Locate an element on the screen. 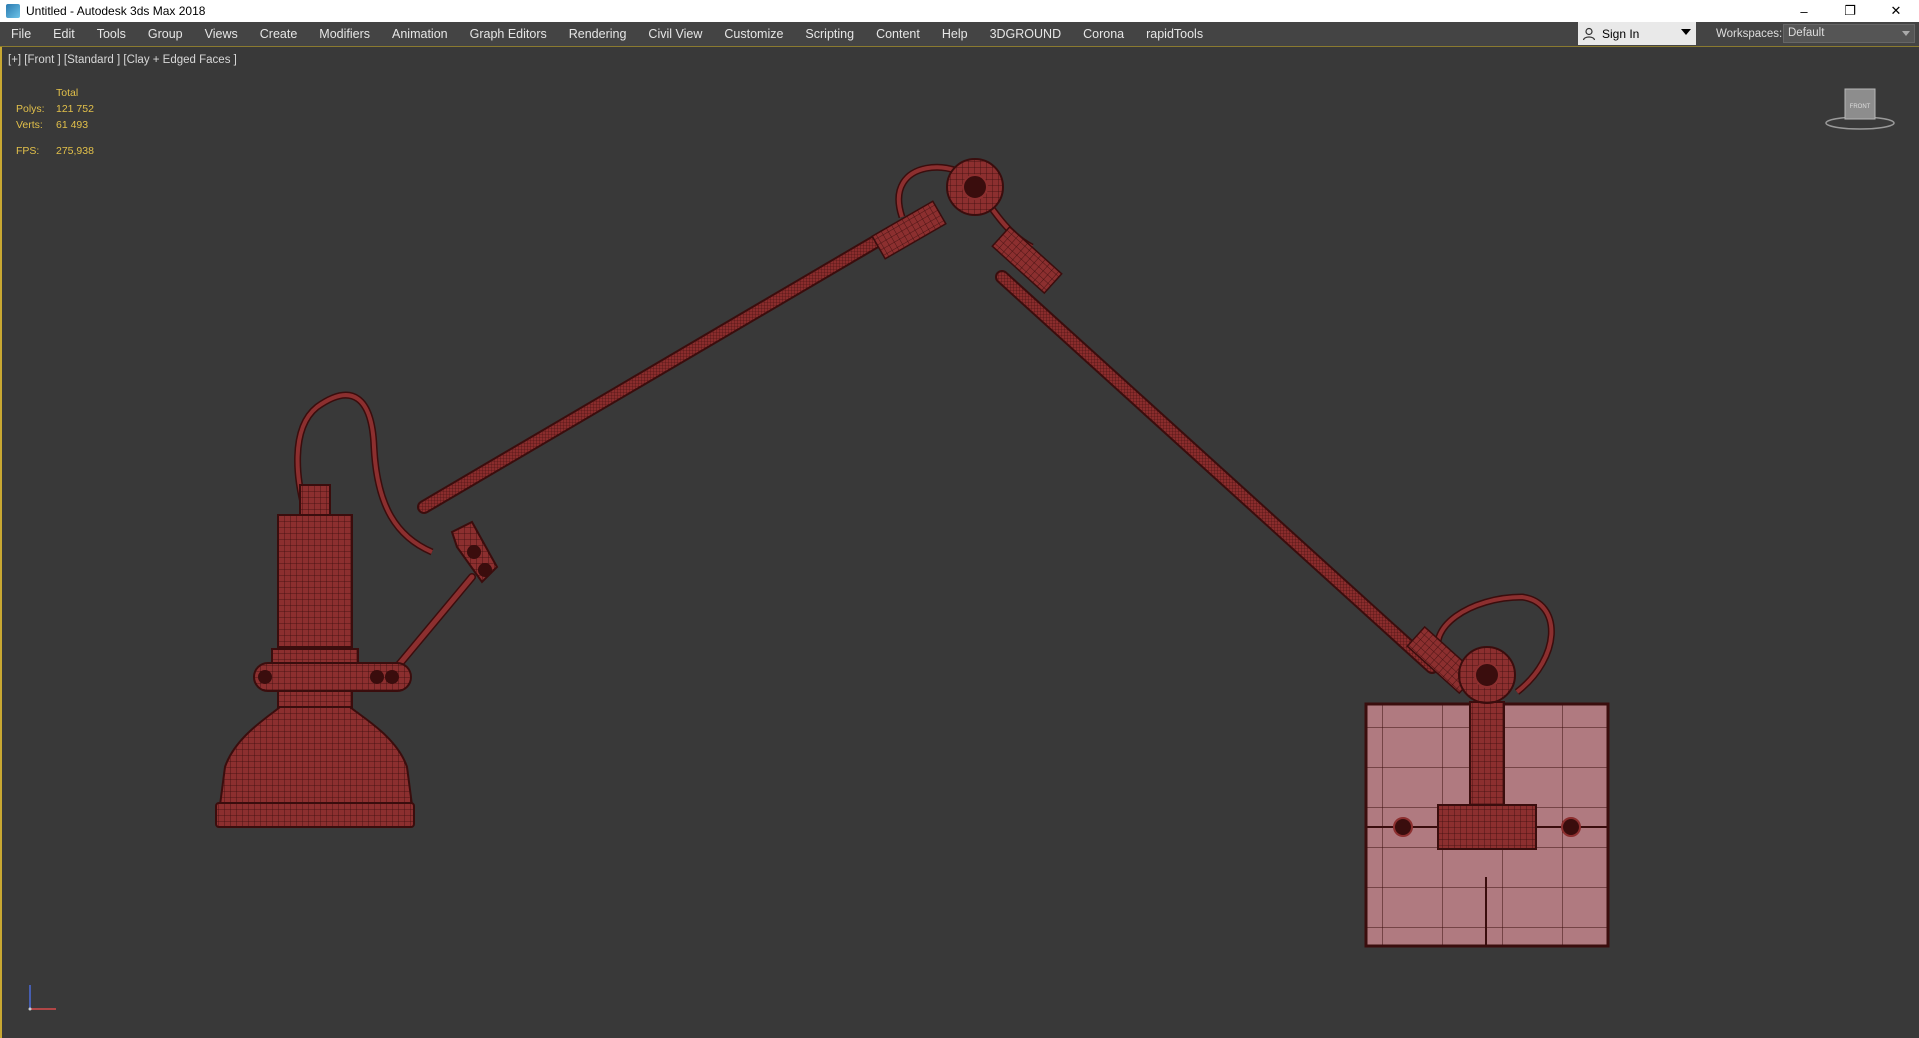 The height and width of the screenshot is (1038, 1919). workspaces-selected: Default is located at coordinates (1806, 33).